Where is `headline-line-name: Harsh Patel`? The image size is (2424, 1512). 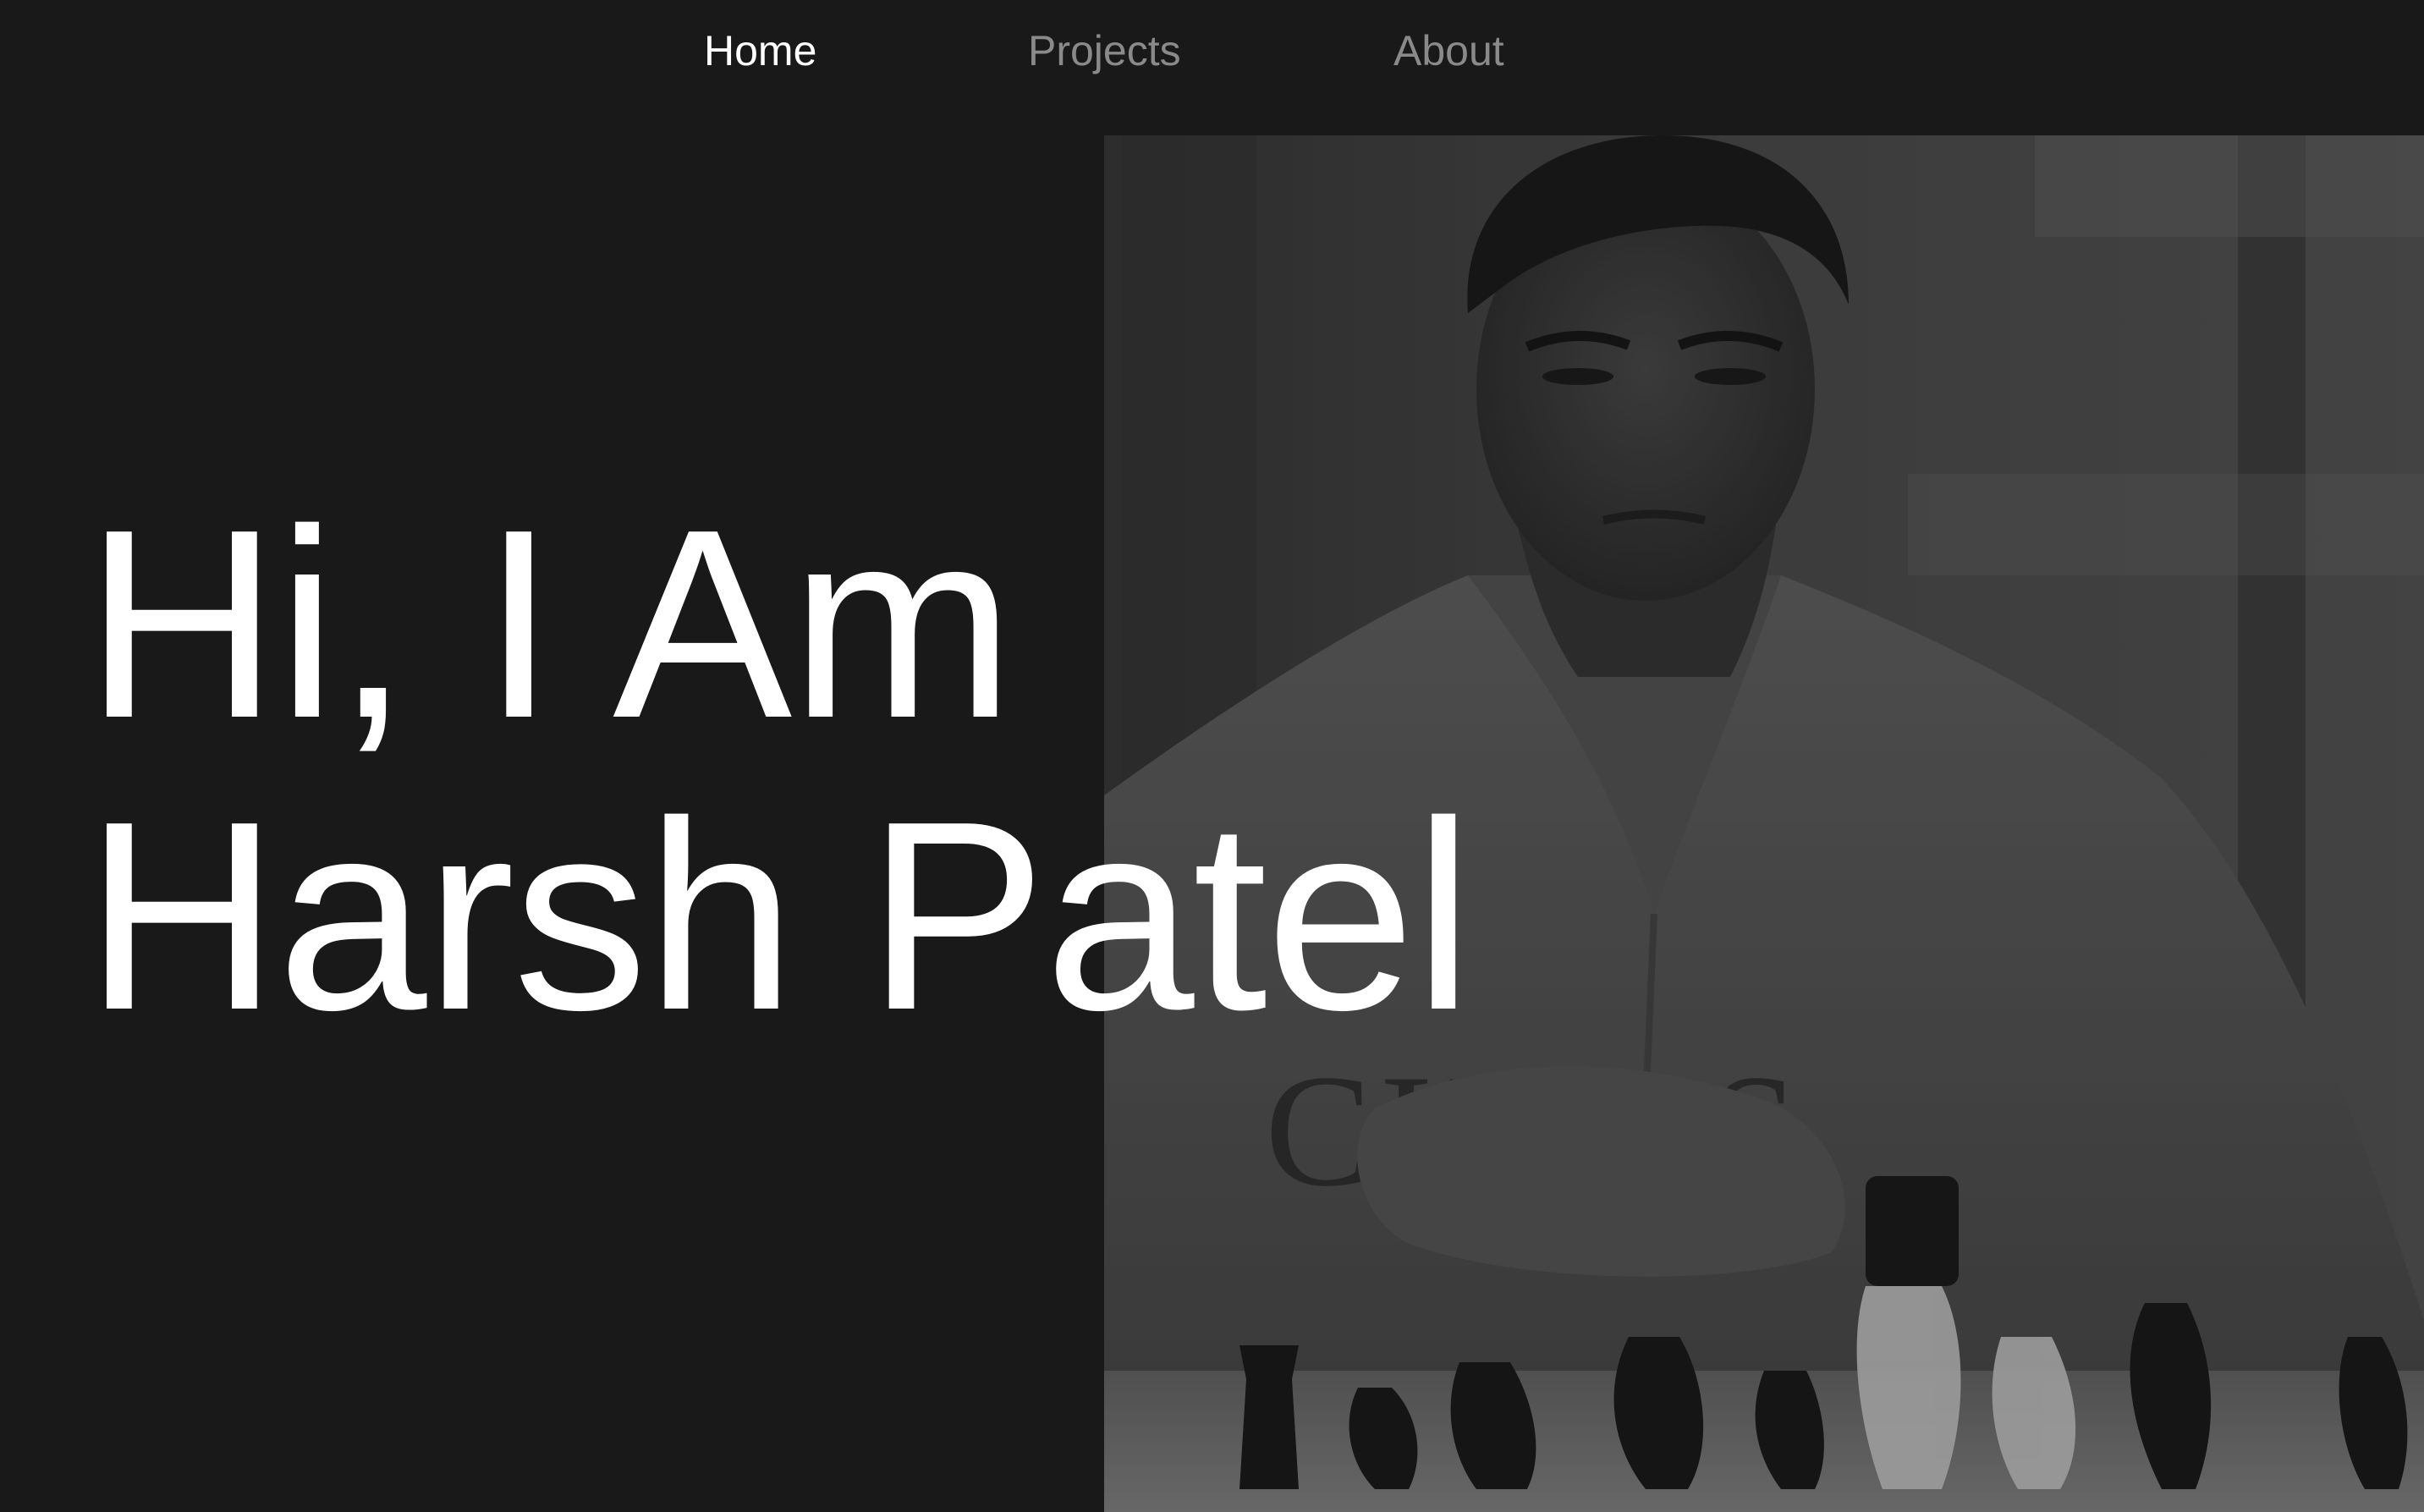 headline-line-name: Harsh Patel is located at coordinates (779, 916).